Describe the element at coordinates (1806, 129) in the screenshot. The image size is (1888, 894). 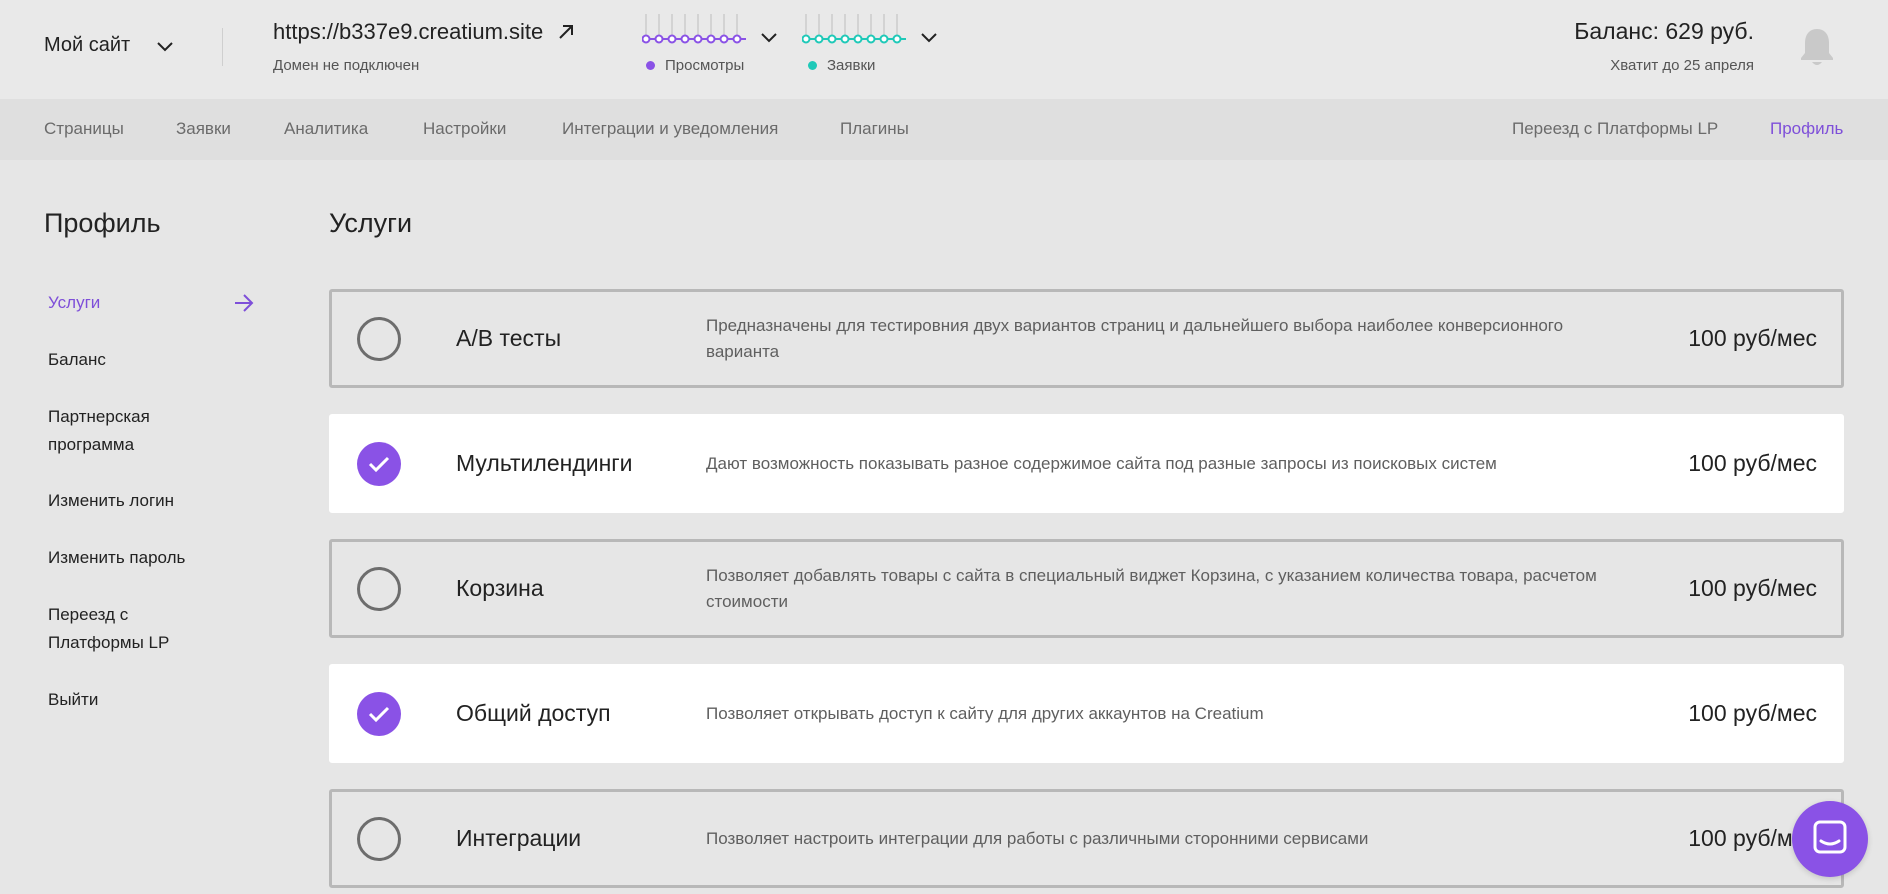
I see `nav-profile: Профиль` at that location.